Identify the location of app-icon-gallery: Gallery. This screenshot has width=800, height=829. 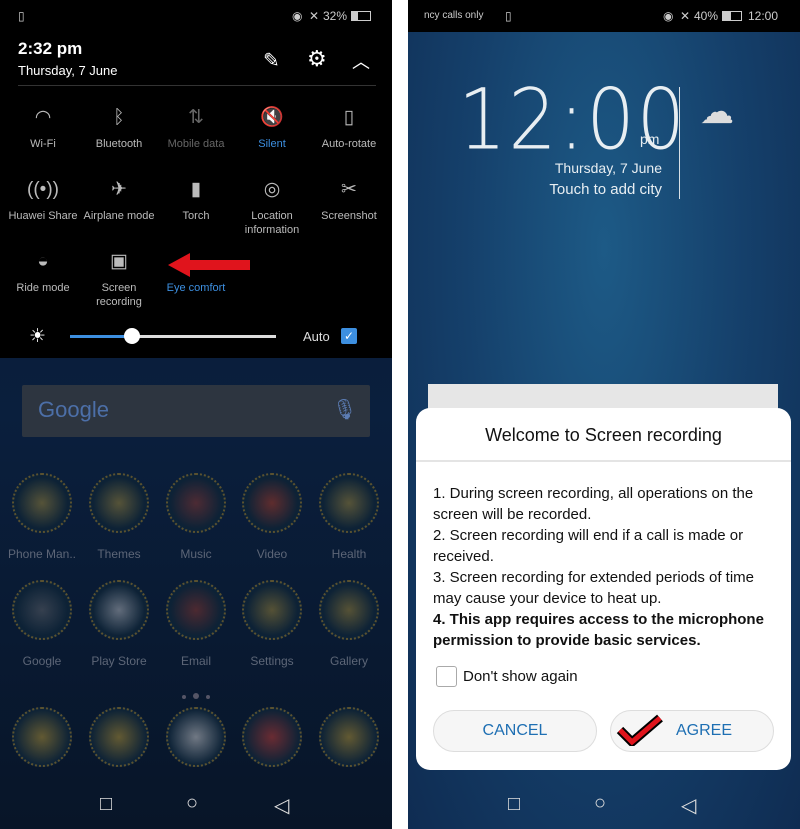
(349, 624).